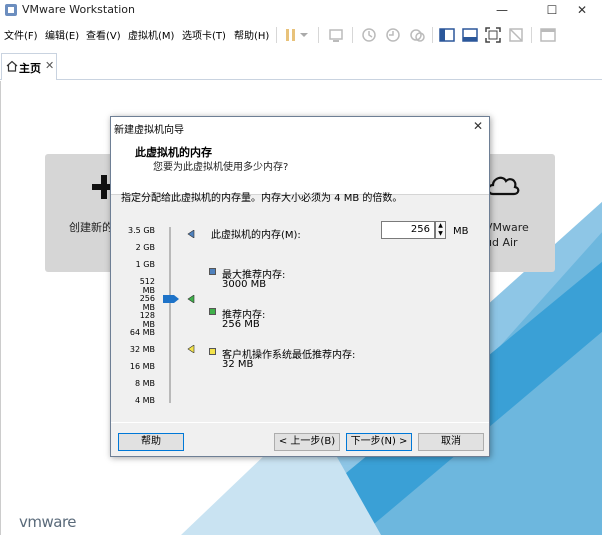 The width and height of the screenshot is (602, 535). What do you see at coordinates (307, 442) in the screenshot?
I see `back-button: < 上一步(B)` at bounding box center [307, 442].